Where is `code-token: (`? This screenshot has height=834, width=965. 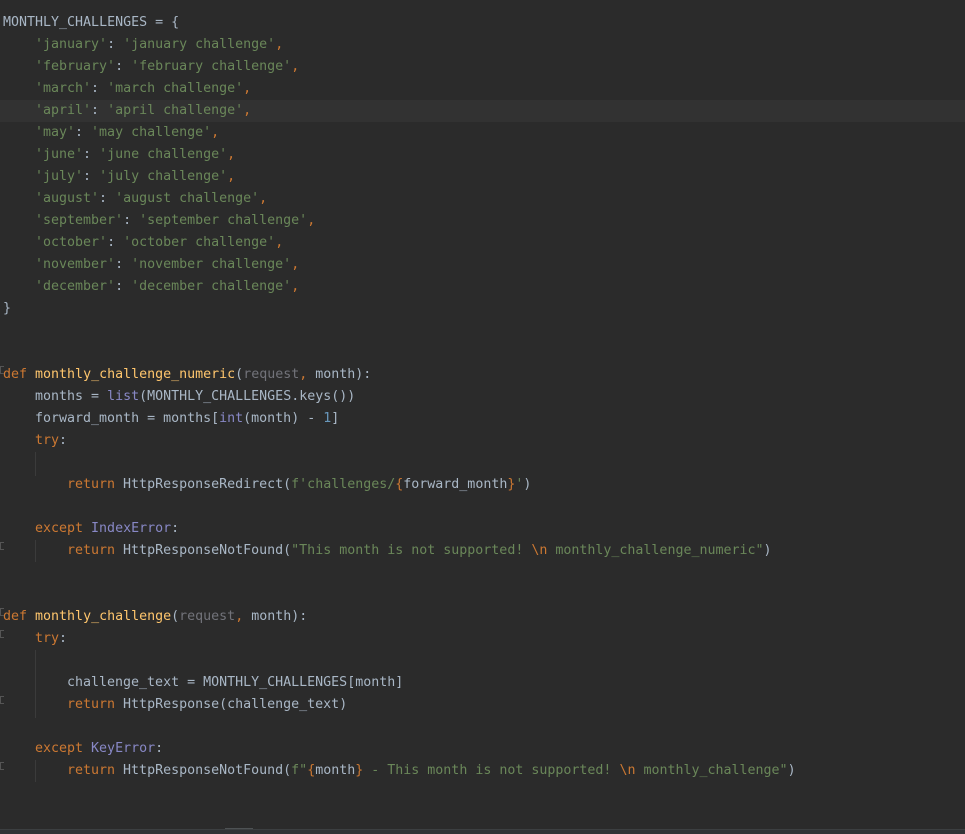
code-token: ( is located at coordinates (239, 374).